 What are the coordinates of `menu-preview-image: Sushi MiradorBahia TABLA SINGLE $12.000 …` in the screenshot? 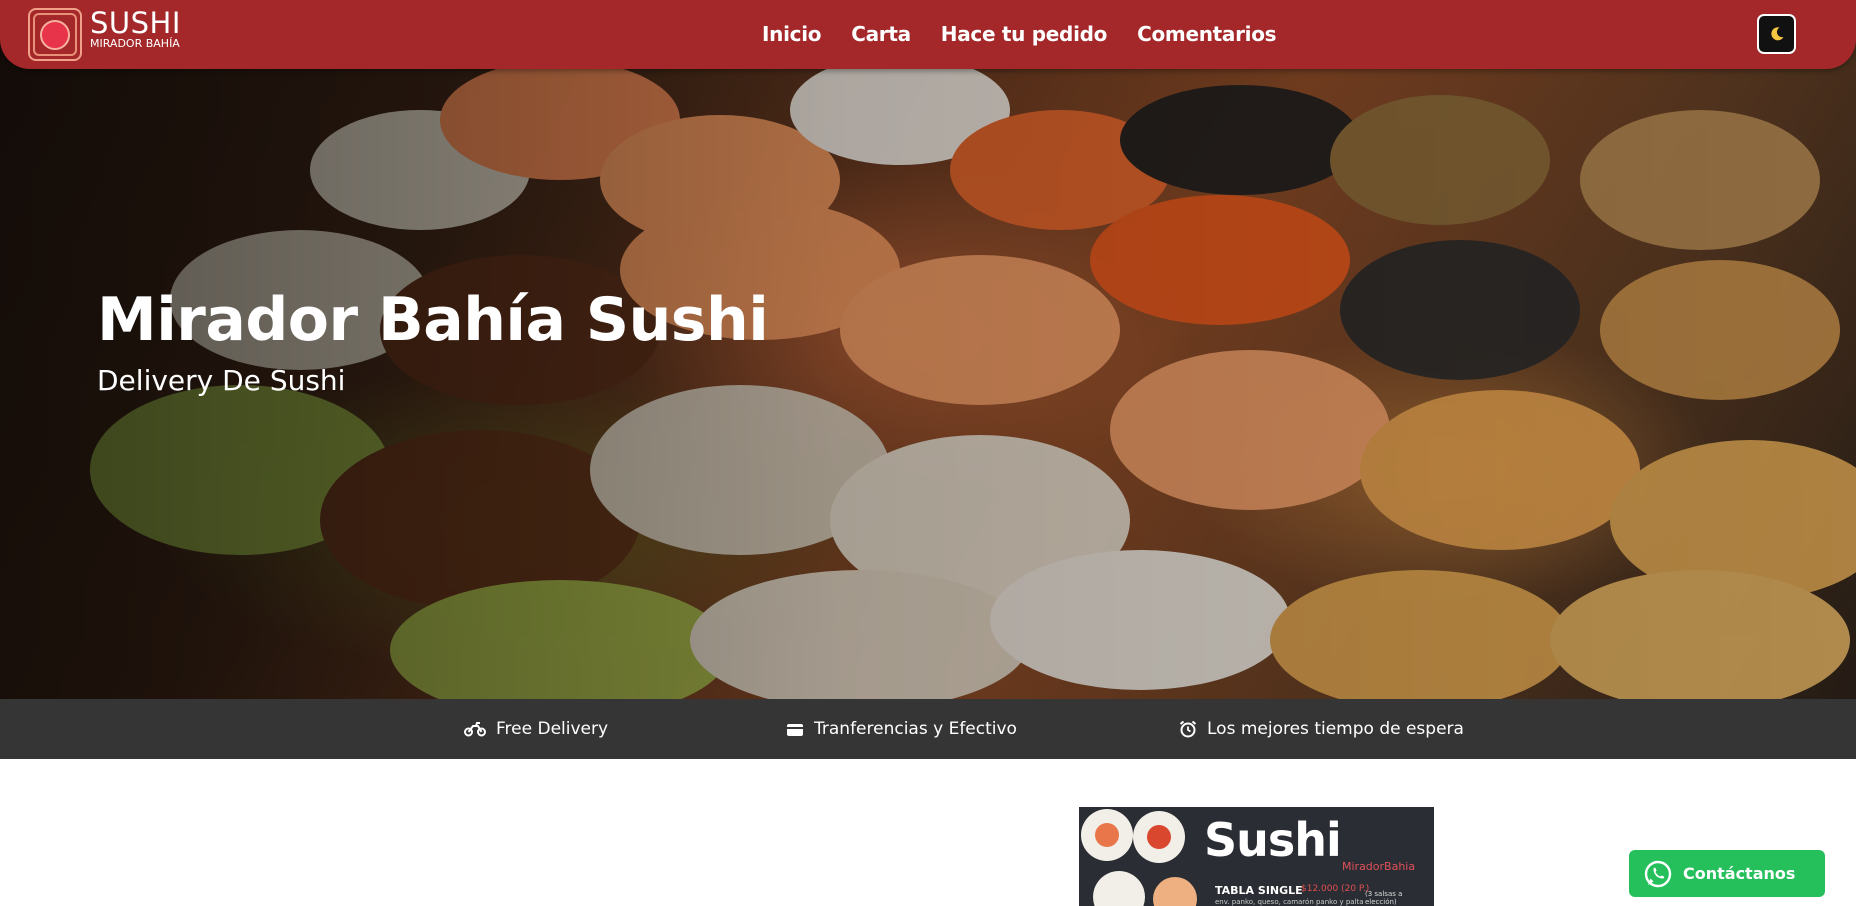 It's located at (1256, 856).